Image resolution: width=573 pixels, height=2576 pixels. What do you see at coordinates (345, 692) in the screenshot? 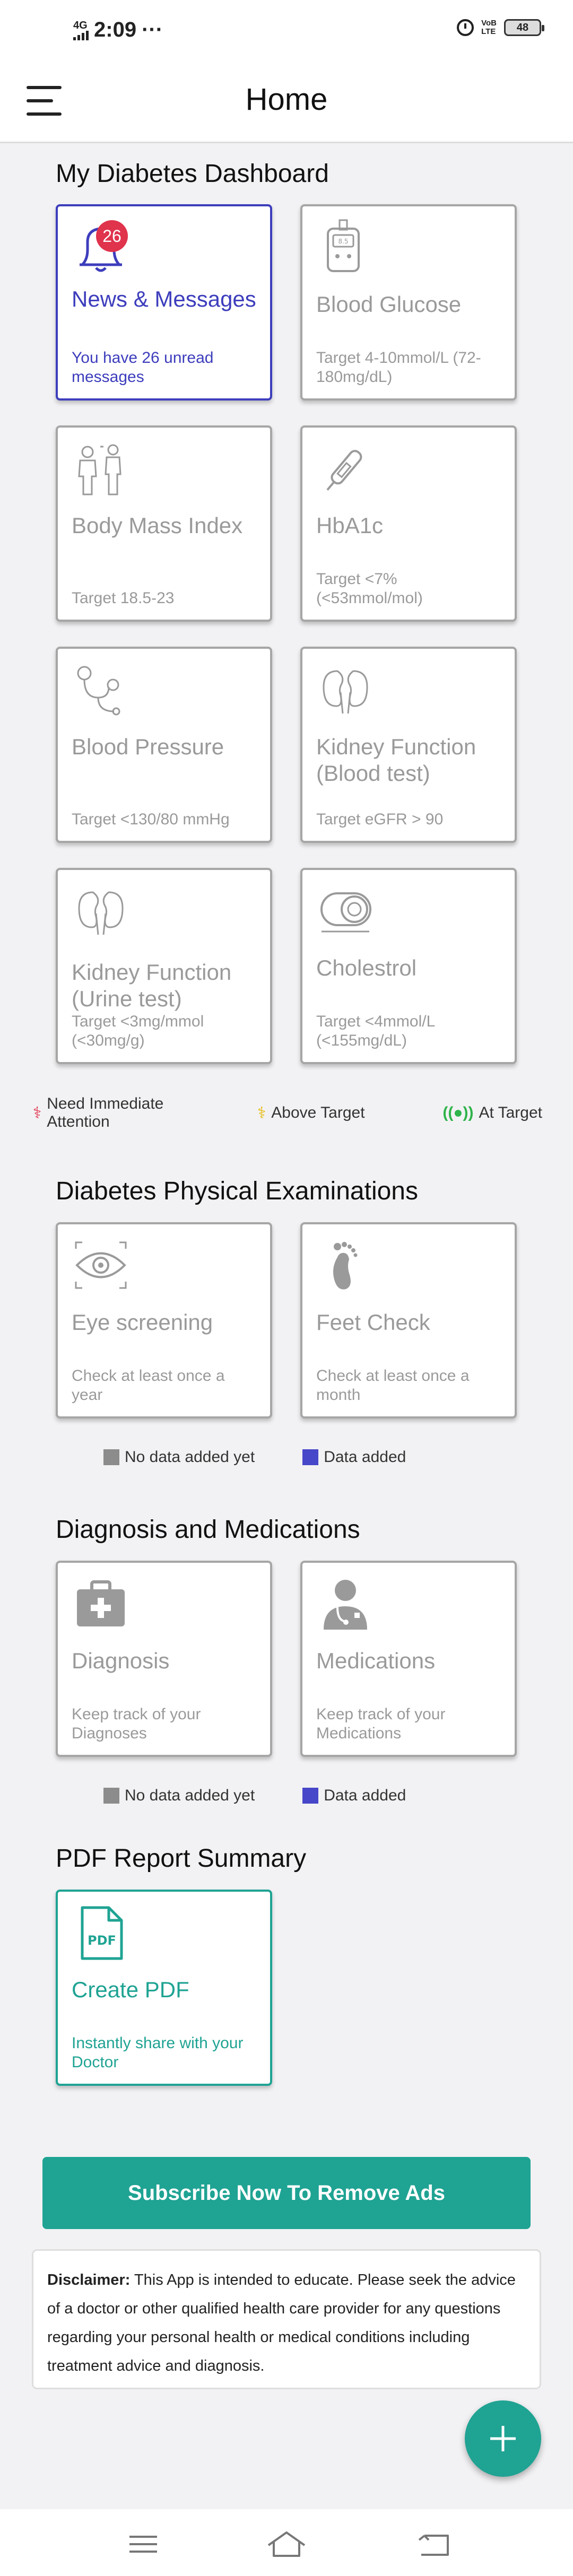
I see `kidney-icon` at bounding box center [345, 692].